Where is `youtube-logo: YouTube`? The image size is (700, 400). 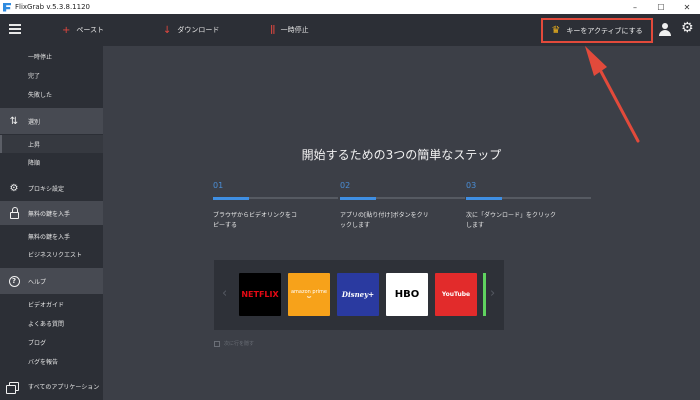 youtube-logo: YouTube is located at coordinates (456, 294).